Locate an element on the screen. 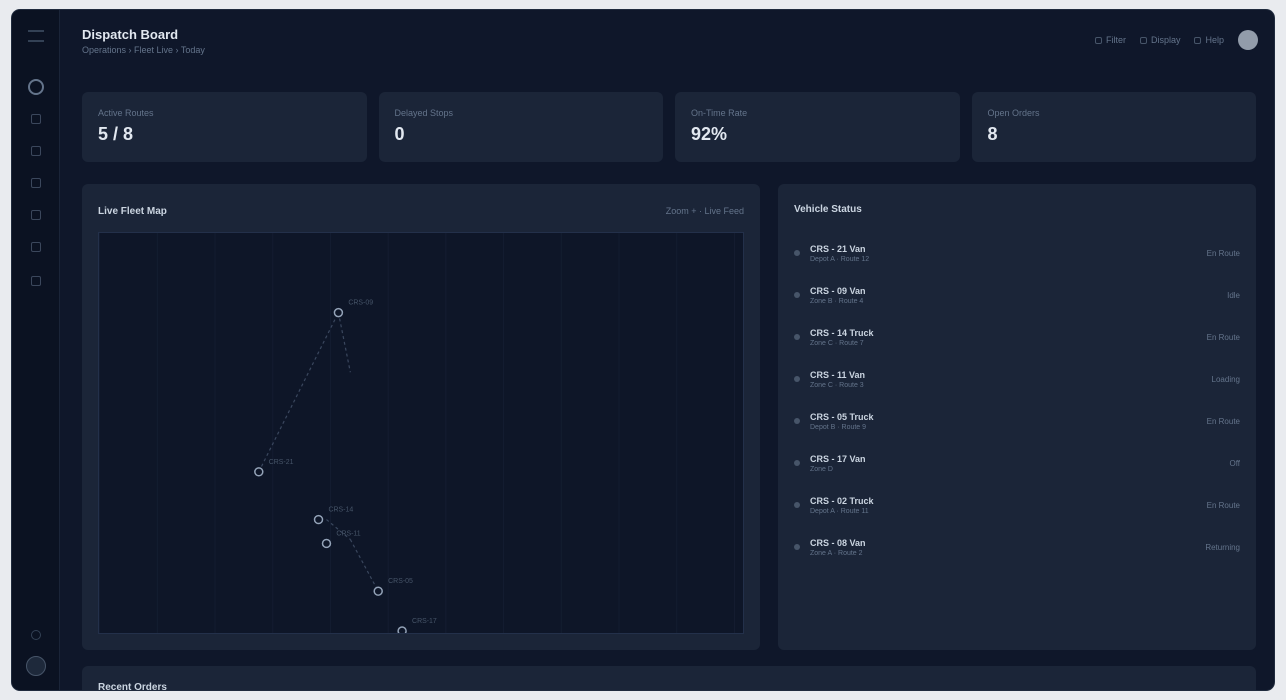 This screenshot has height=700, width=1286. route-icon is located at coordinates (36, 183).